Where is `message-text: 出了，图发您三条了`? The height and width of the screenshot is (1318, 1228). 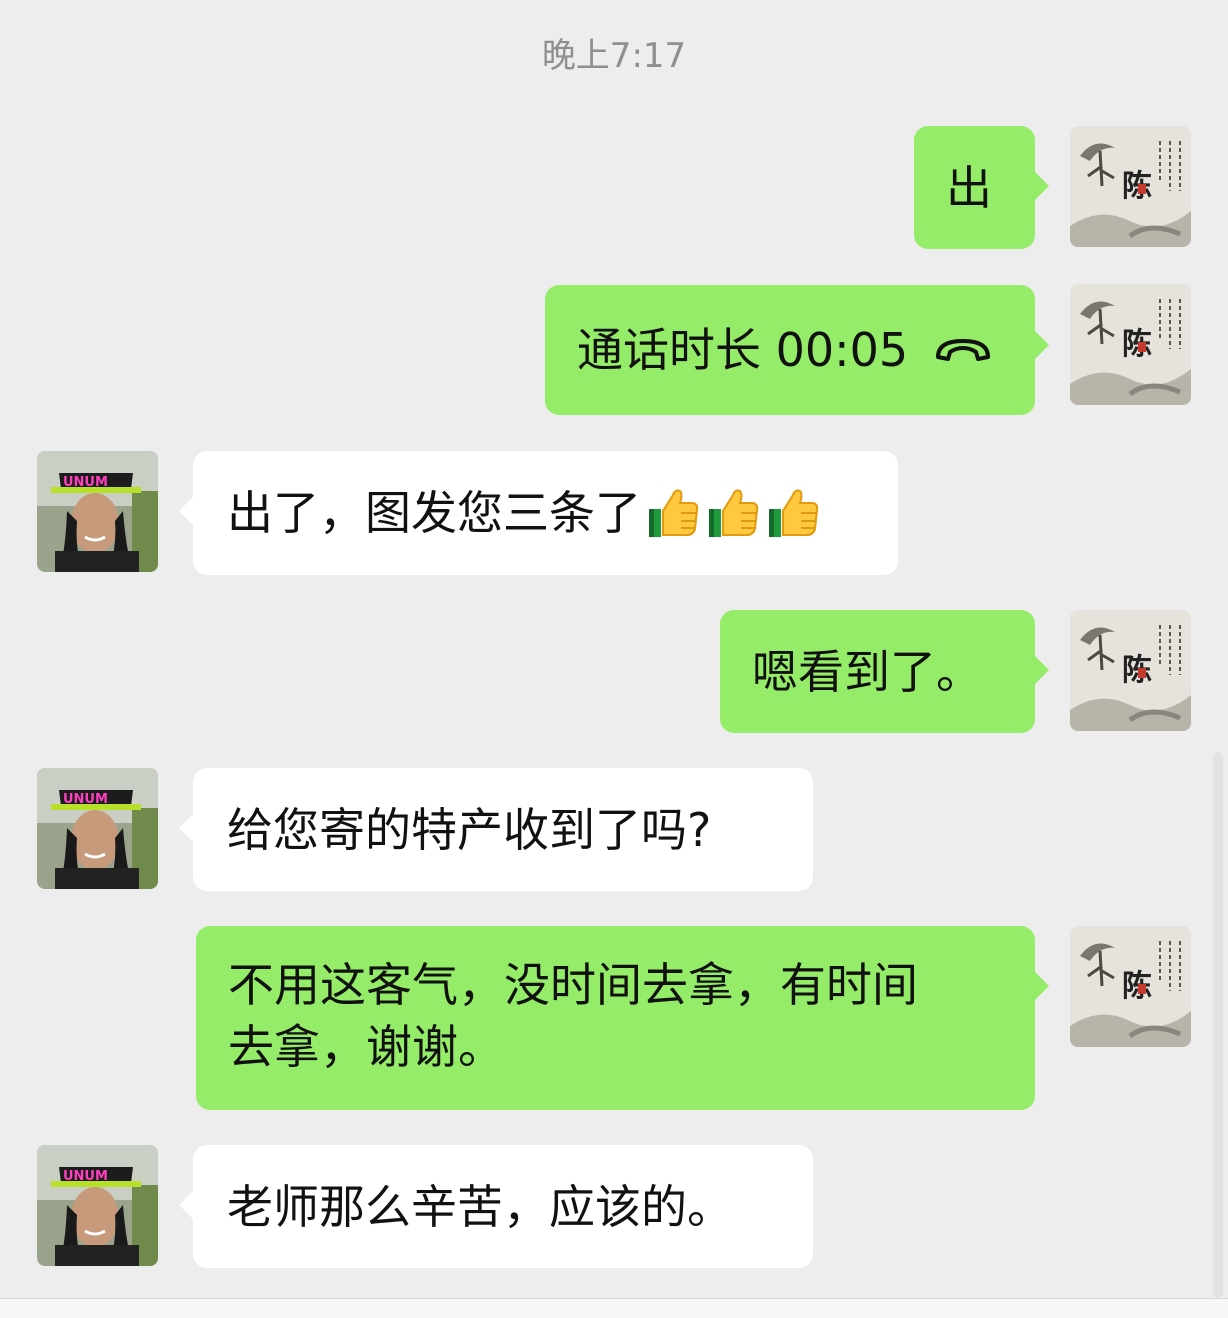
message-text: 出了，图发您三条了 is located at coordinates (434, 513).